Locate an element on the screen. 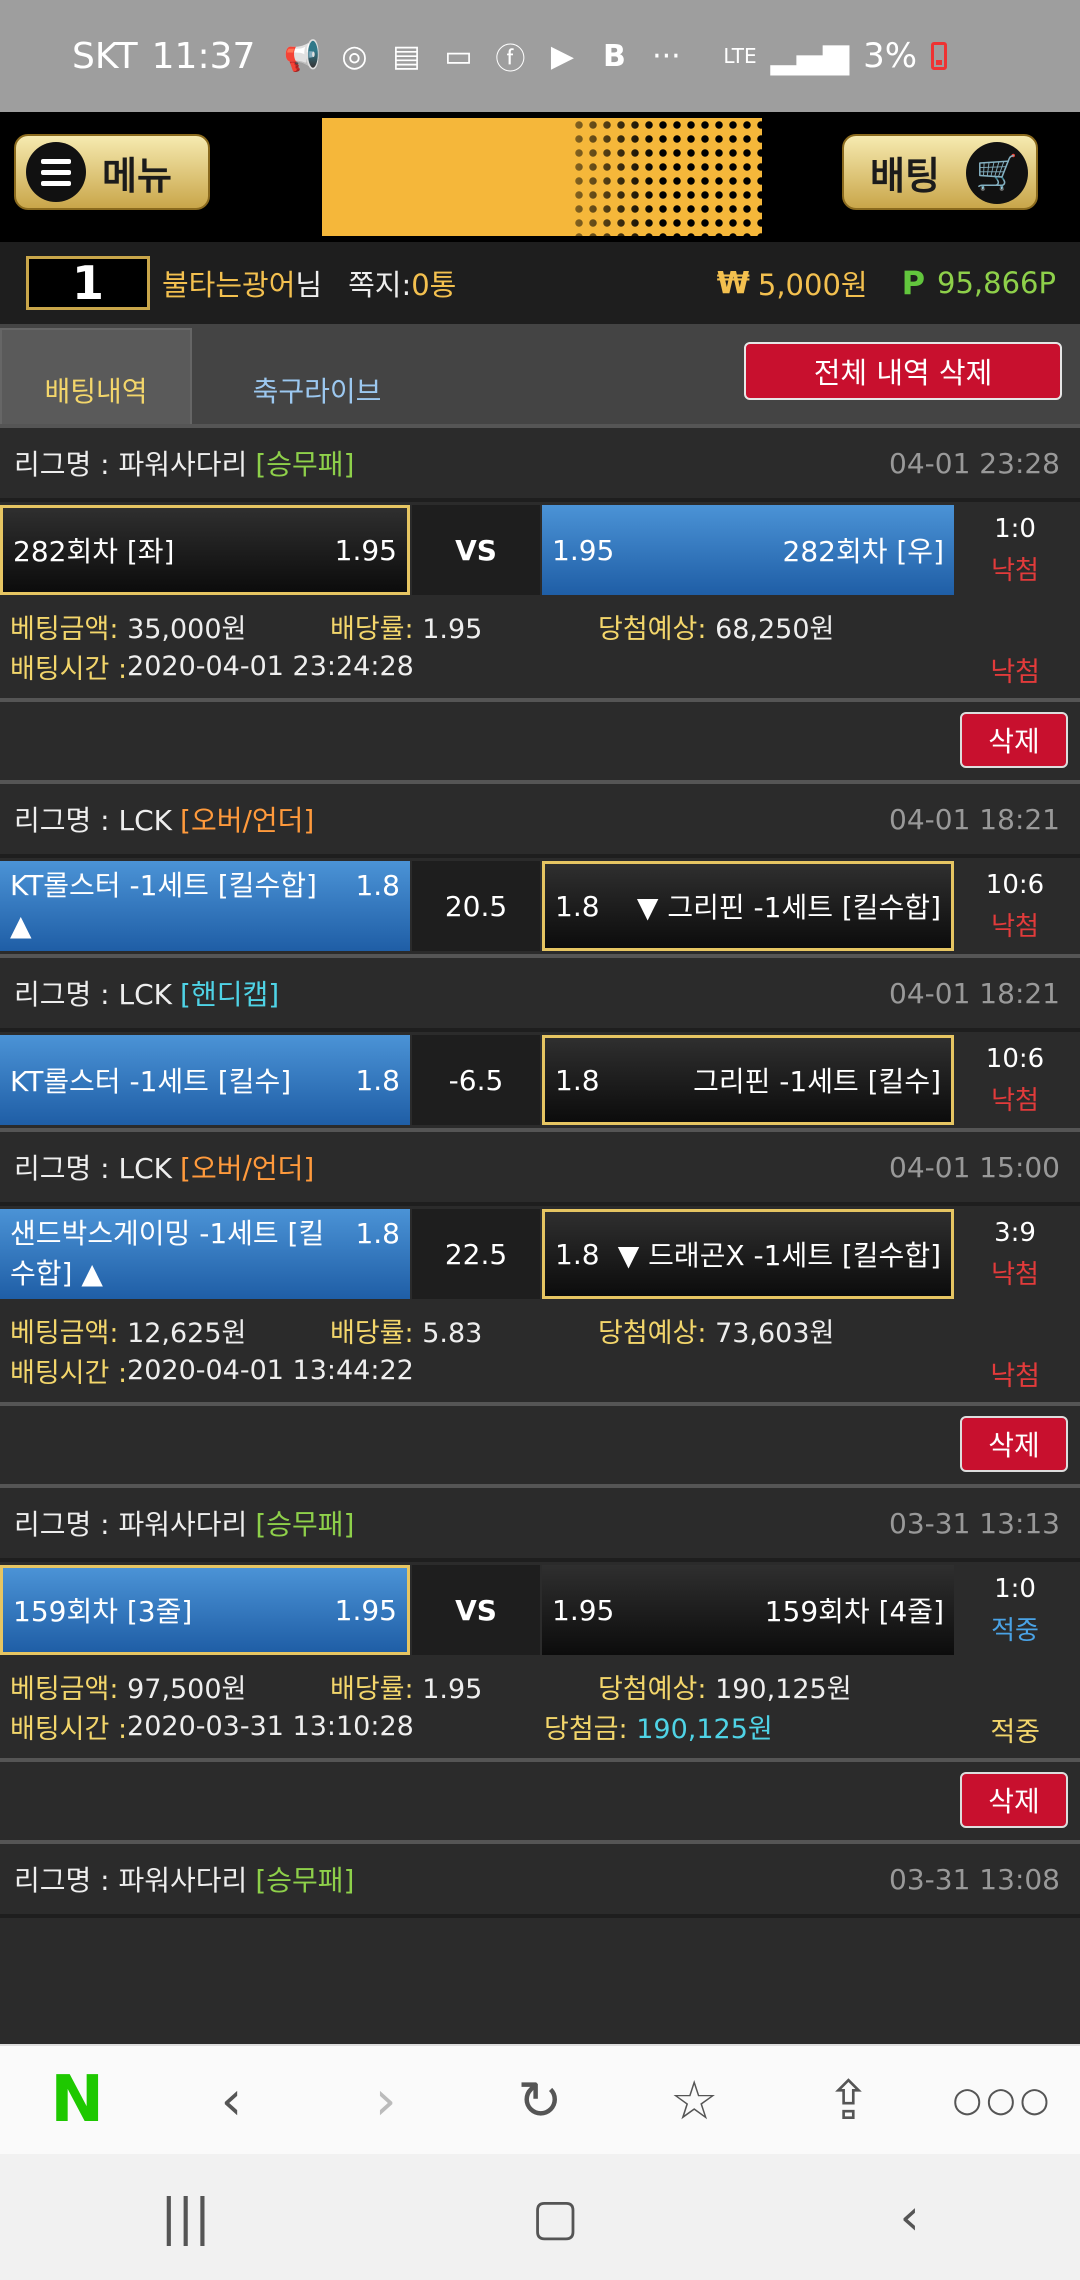 Image resolution: width=1080 pixels, height=2280 pixels. away-pick: 1.8 ▼ 드래곤X -1세트 [킬수합] is located at coordinates (748, 1254).